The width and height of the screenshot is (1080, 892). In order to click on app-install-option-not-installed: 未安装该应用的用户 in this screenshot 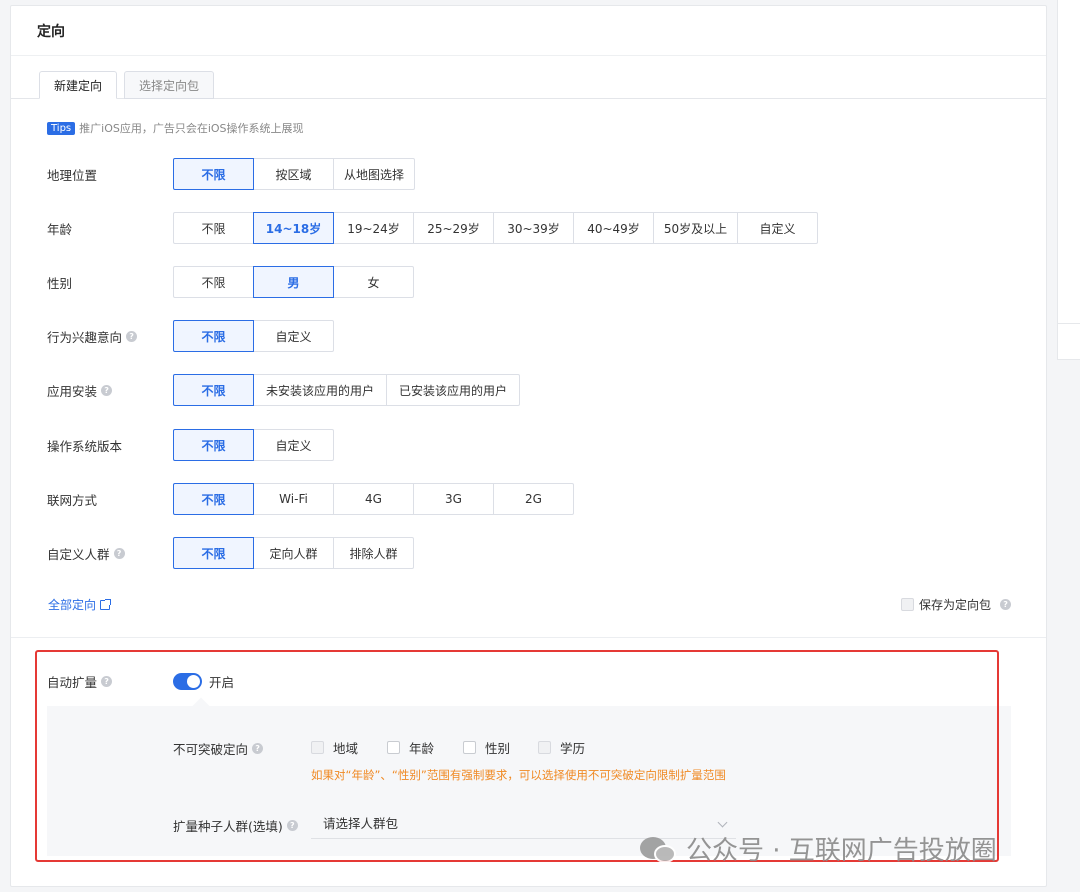, I will do `click(320, 390)`.